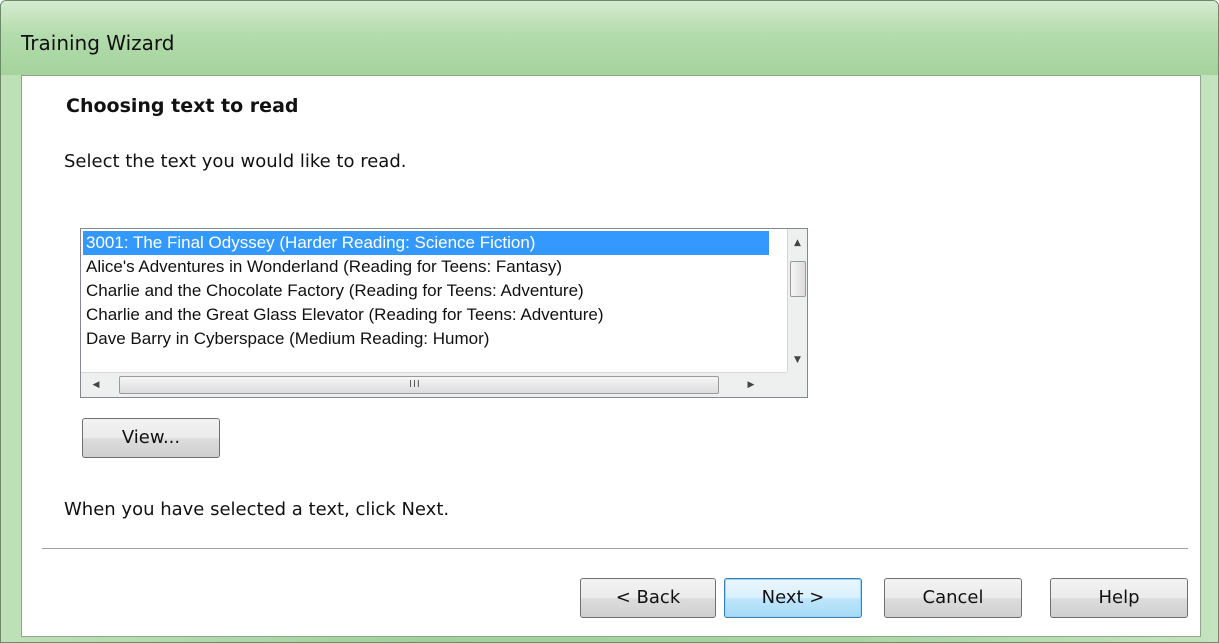 This screenshot has height=643, width=1219. Describe the element at coordinates (609, 38) in the screenshot. I see `title-bar: Training Wizard` at that location.